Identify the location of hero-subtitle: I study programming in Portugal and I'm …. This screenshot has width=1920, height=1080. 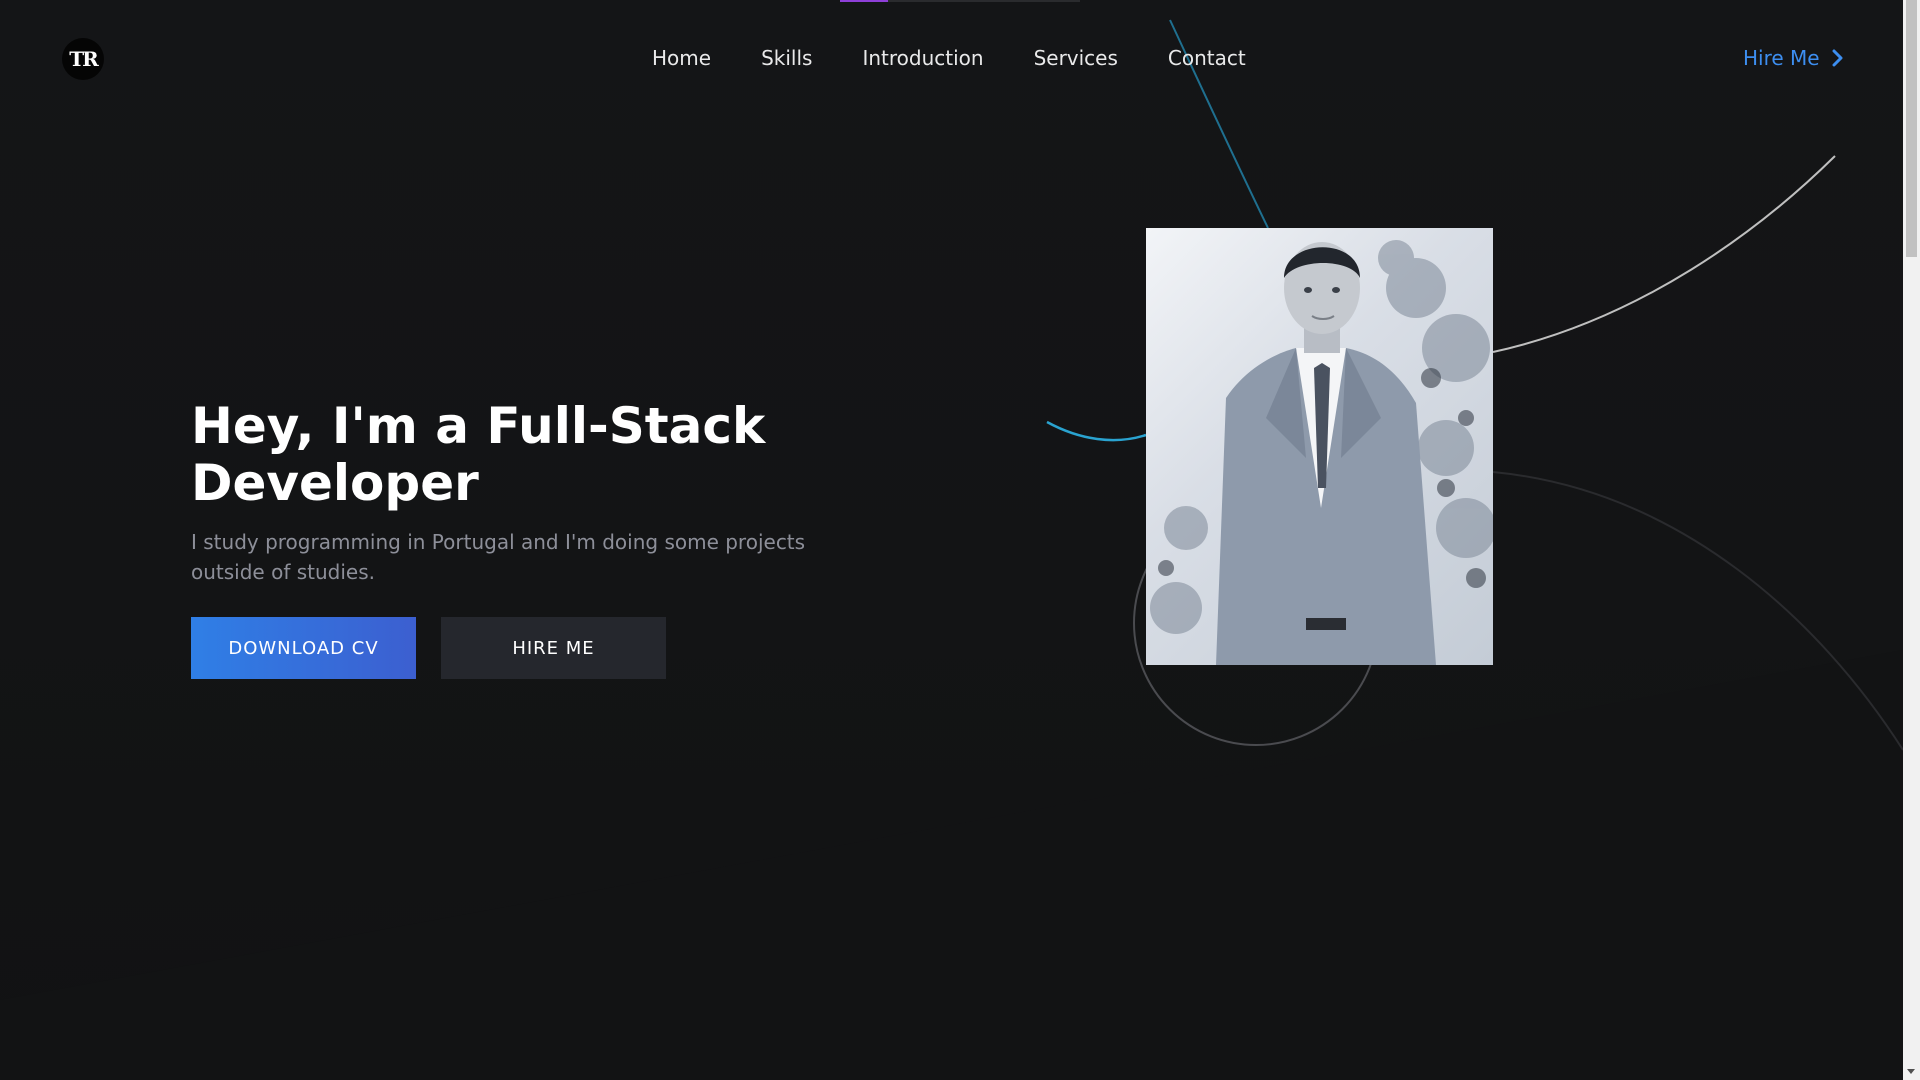
(498, 557).